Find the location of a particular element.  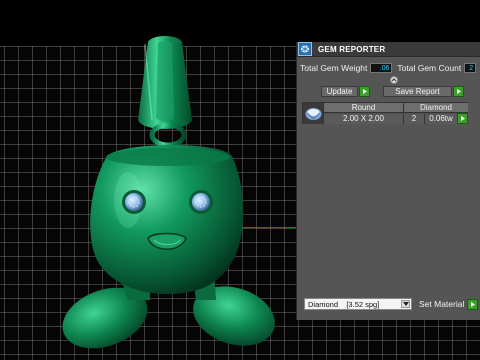

totals-row: Total Gem Weight .06 Total Gem Count 2 is located at coordinates (388, 68).